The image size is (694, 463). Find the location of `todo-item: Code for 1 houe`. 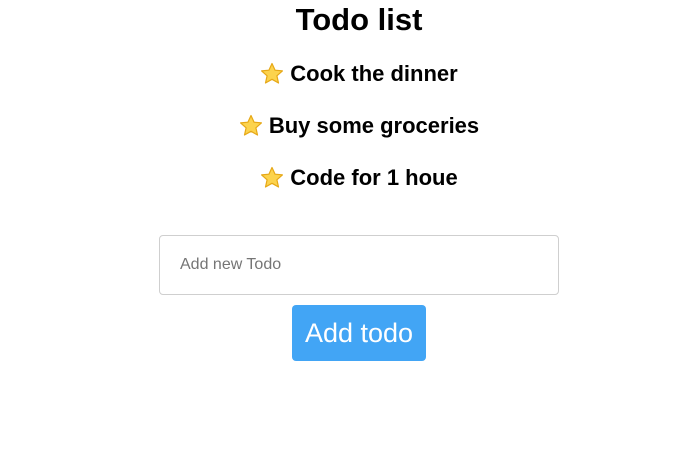

todo-item: Code for 1 houe is located at coordinates (347, 188).